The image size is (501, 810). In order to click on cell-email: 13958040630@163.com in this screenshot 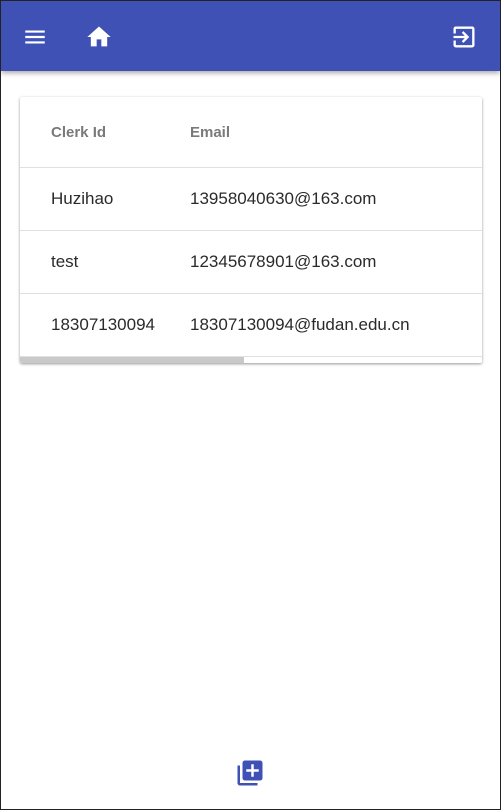, I will do `click(336, 199)`.